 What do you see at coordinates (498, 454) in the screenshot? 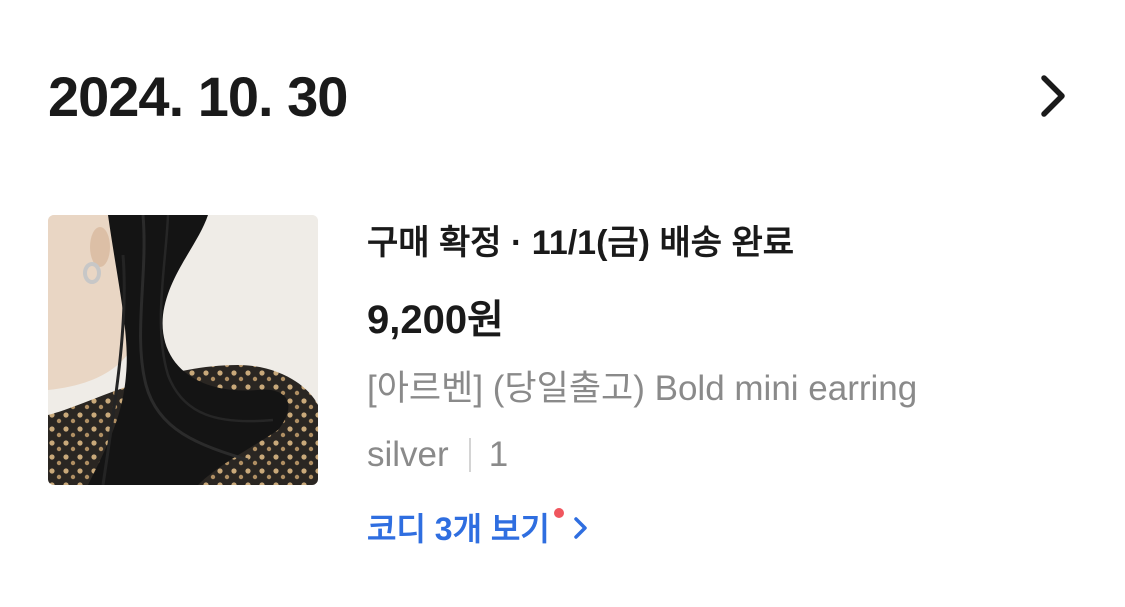
I see `quantity-value: 1` at bounding box center [498, 454].